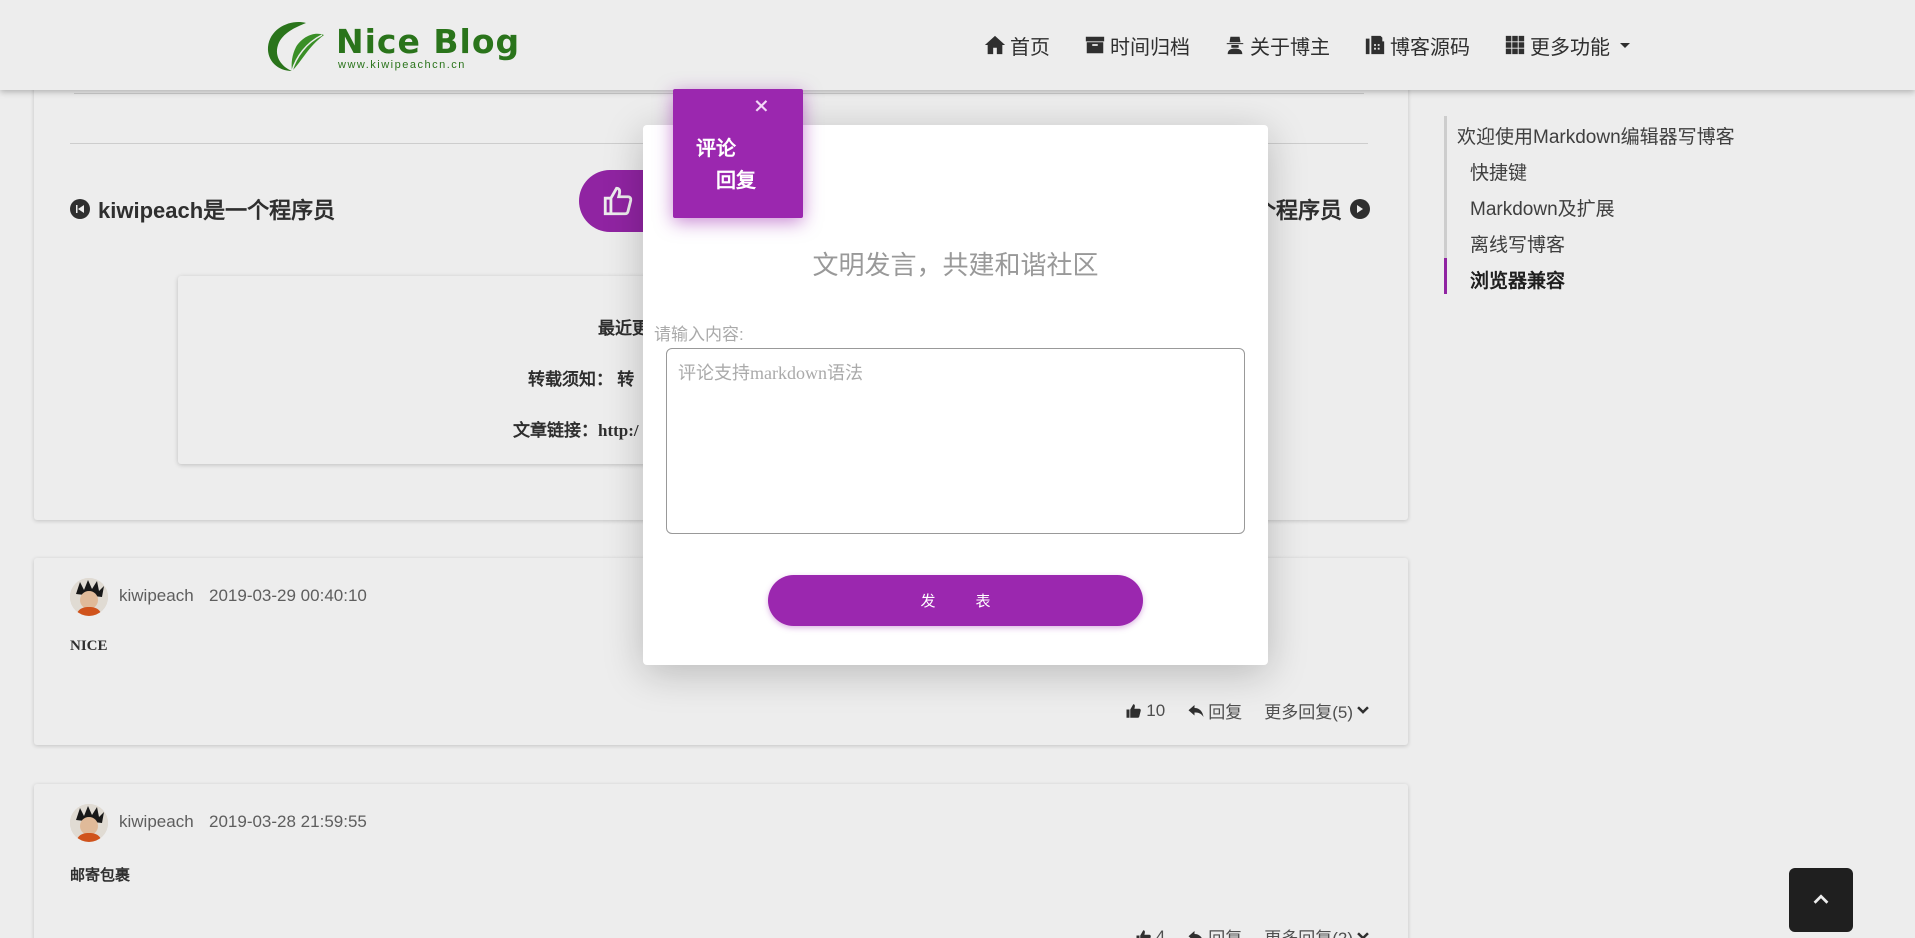 This screenshot has width=1915, height=938. What do you see at coordinates (716, 148) in the screenshot?
I see `ribbon-label-comment: 评论` at bounding box center [716, 148].